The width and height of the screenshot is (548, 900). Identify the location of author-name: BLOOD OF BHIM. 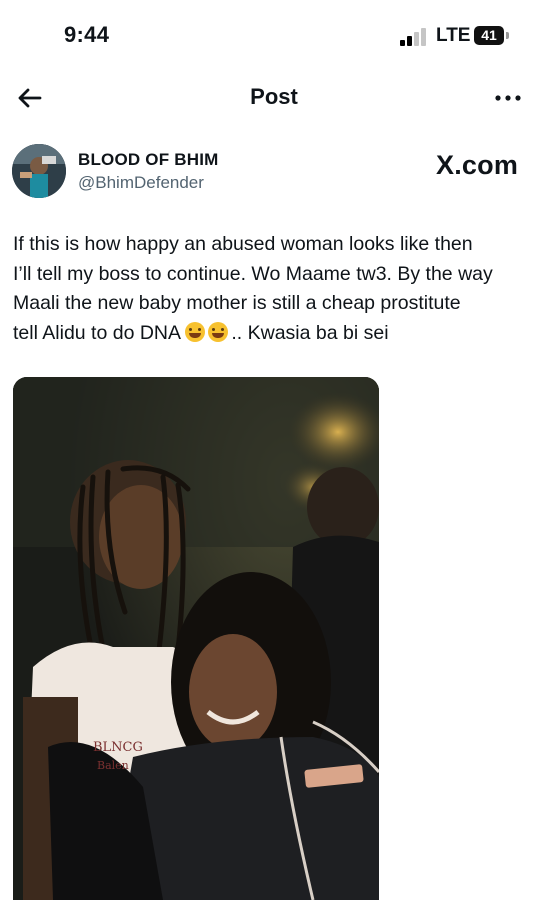
(148, 160).